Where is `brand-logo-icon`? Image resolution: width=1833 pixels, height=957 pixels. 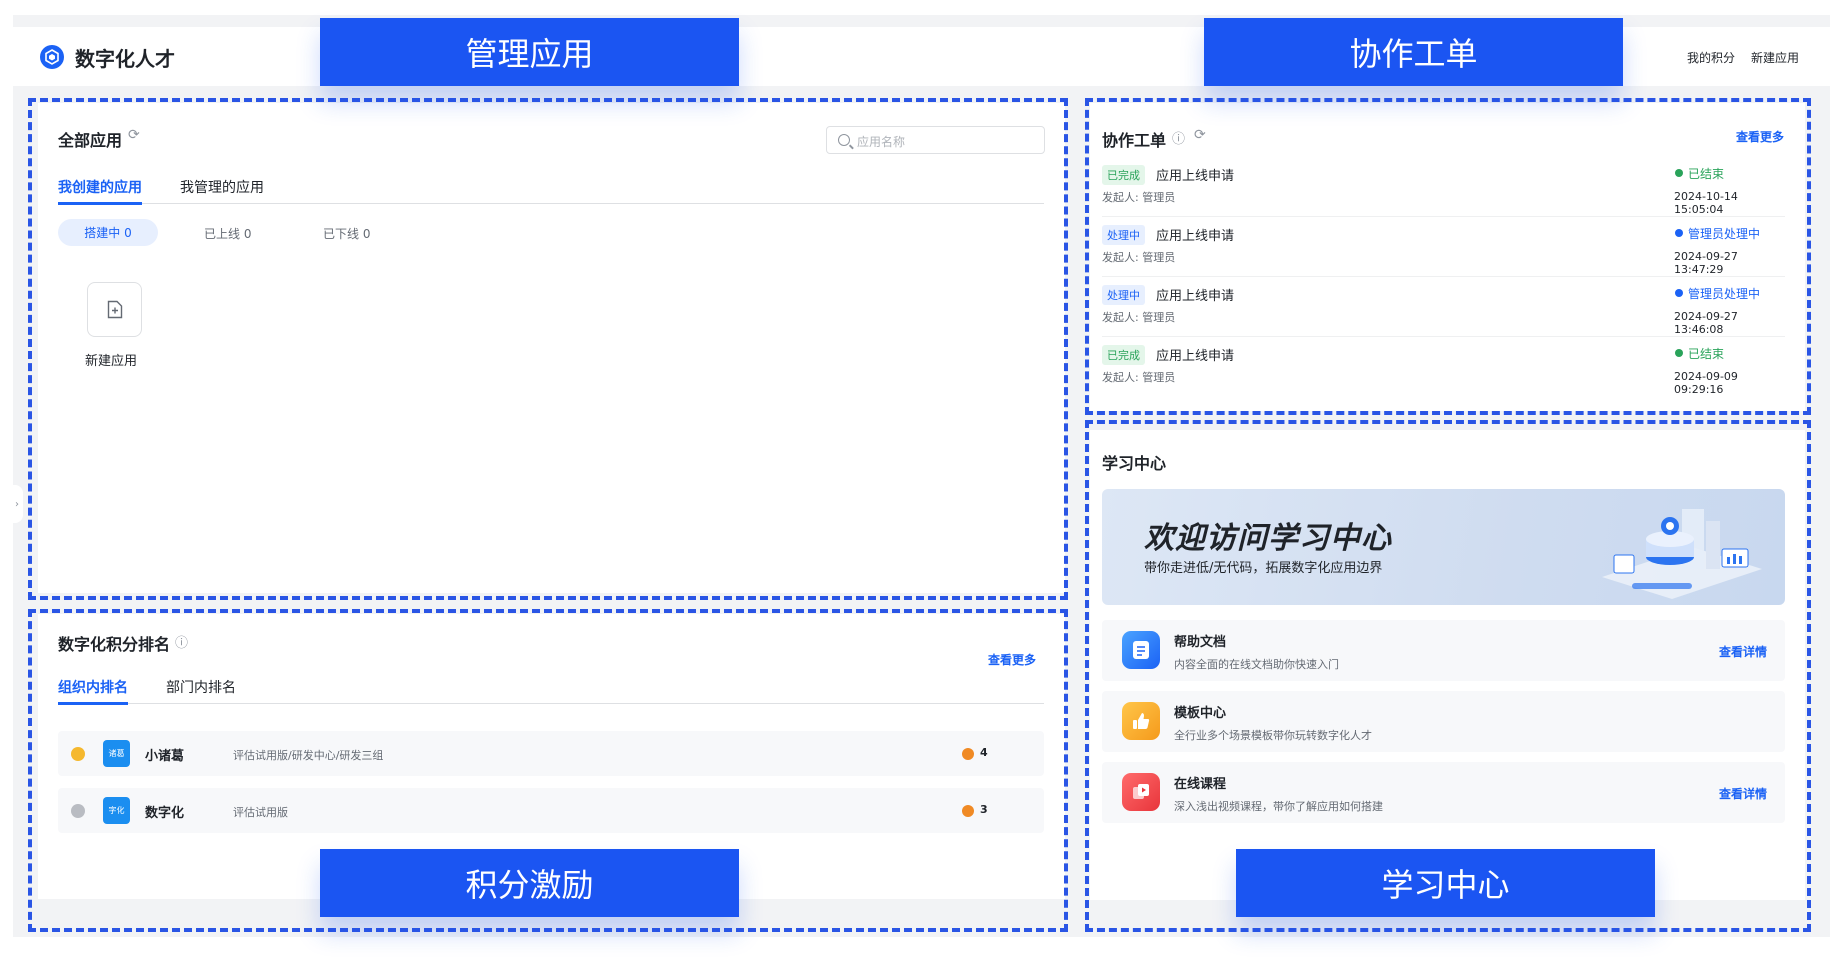 brand-logo-icon is located at coordinates (52, 57).